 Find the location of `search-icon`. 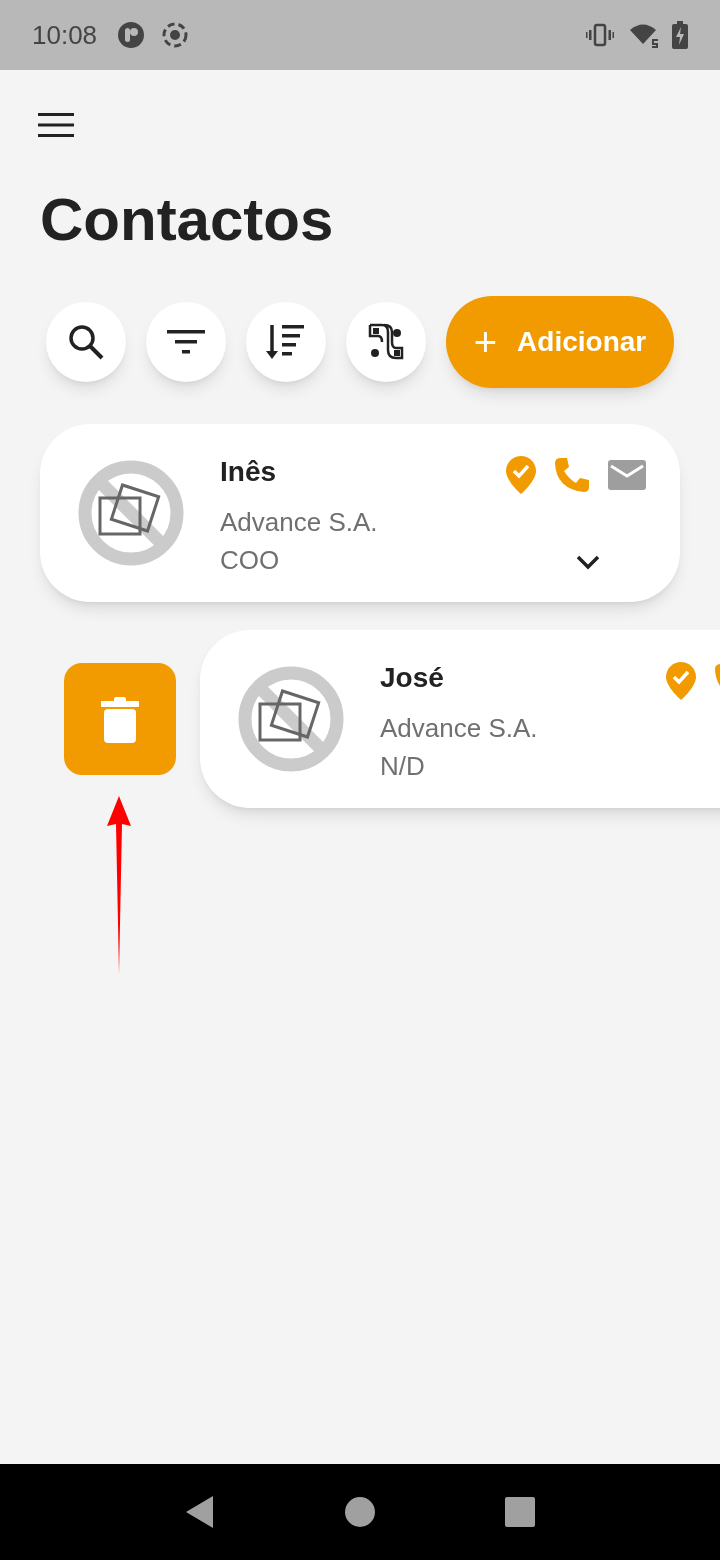

search-icon is located at coordinates (86, 342).